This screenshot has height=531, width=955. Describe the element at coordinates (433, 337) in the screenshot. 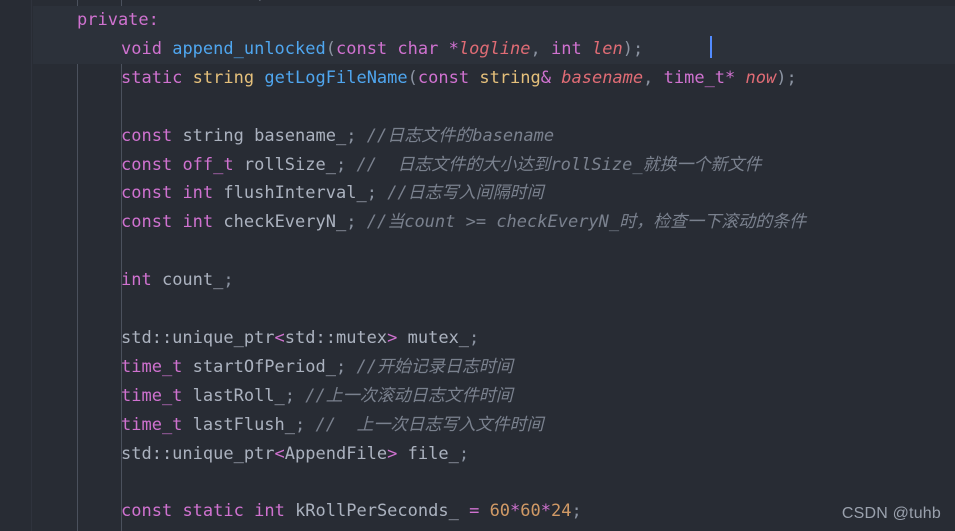

I see `code-token: mutex_` at that location.